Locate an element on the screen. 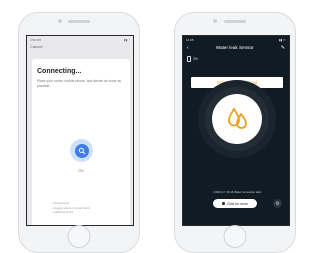  status-icons: ▮▮ ▭ is located at coordinates (282, 39).